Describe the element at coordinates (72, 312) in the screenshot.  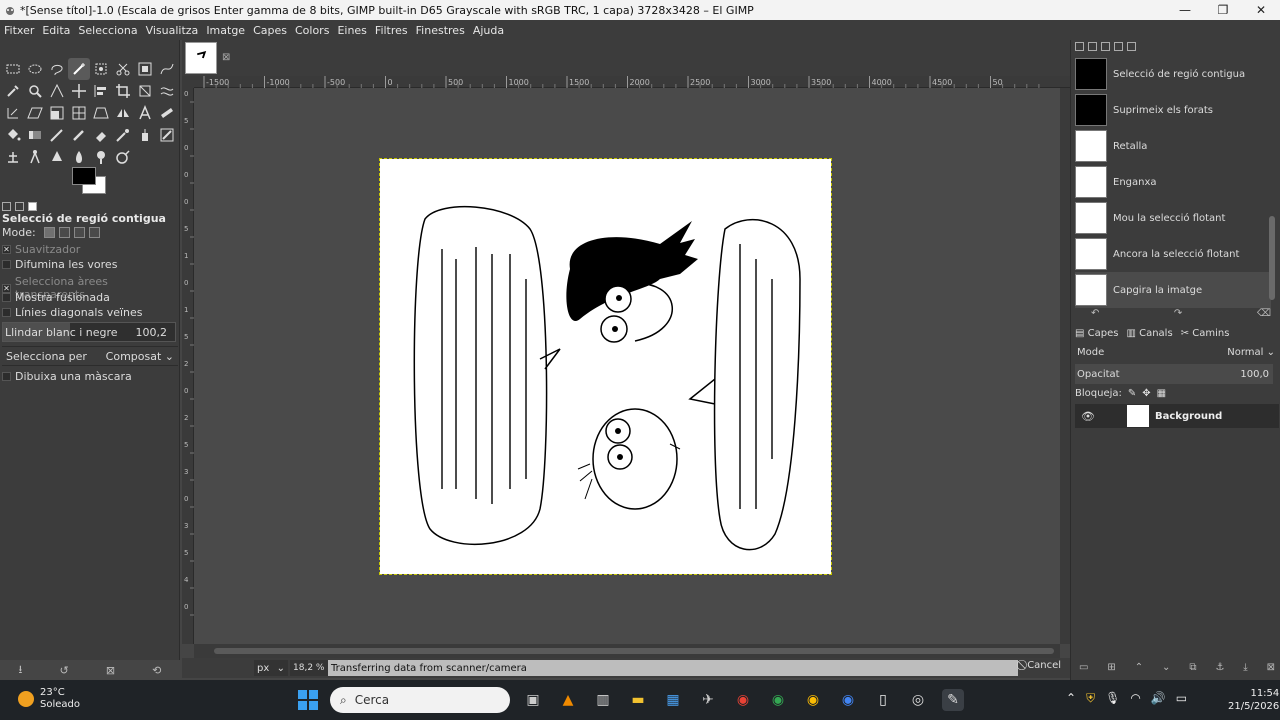
I see `diagonal-neighbors-option: Línies diagonals veïnes` at that location.